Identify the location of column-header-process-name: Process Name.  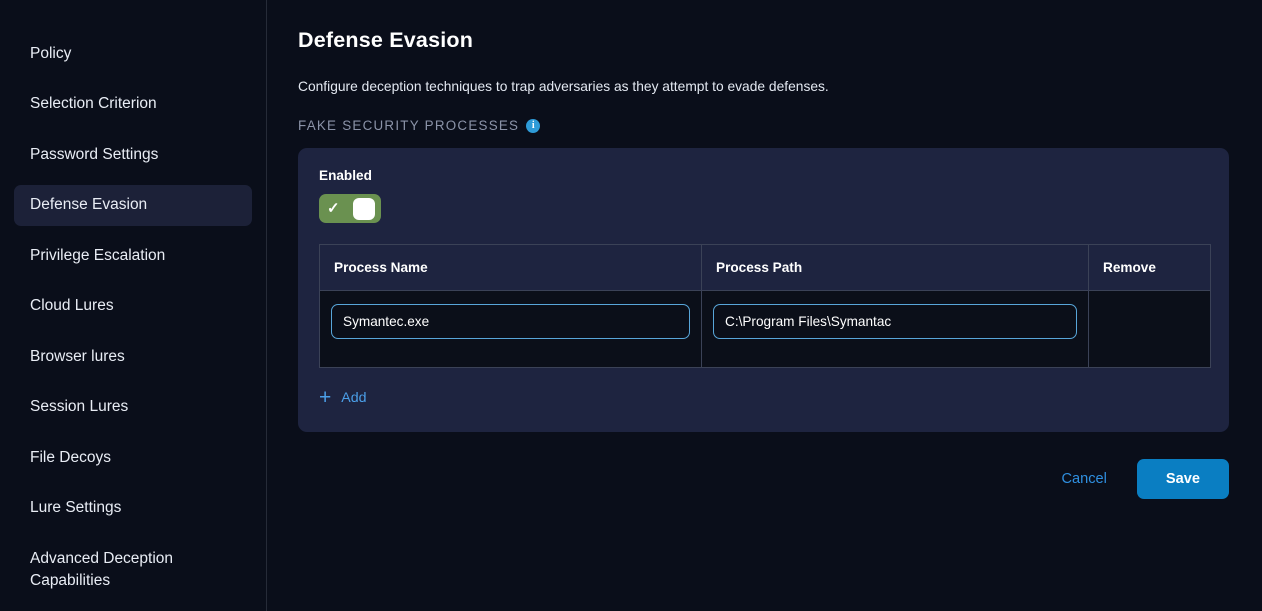
(510, 267).